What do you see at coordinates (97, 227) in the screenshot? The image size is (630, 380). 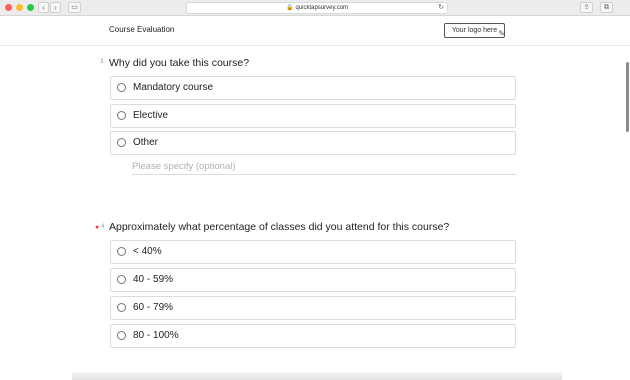 I see `required-indicator: ●` at bounding box center [97, 227].